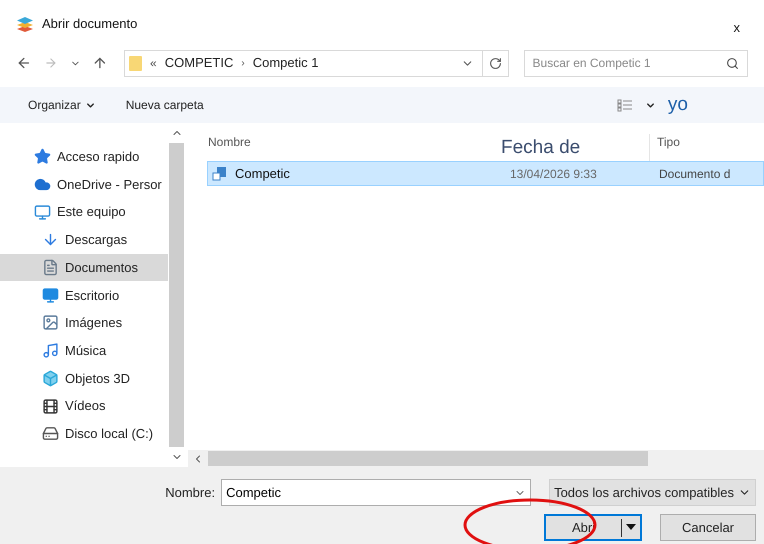  I want to click on search-icon, so click(733, 63).